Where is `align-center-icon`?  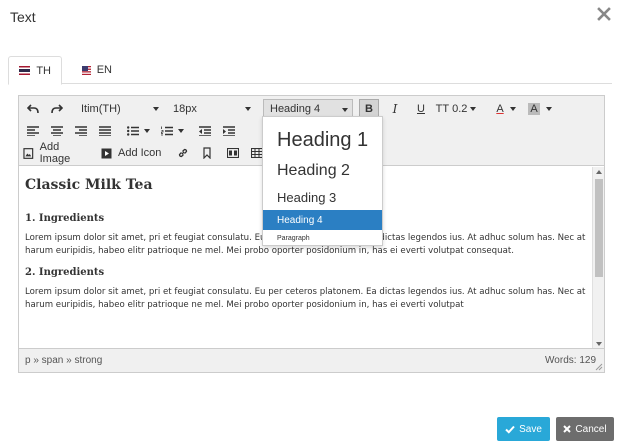 align-center-icon is located at coordinates (57, 131).